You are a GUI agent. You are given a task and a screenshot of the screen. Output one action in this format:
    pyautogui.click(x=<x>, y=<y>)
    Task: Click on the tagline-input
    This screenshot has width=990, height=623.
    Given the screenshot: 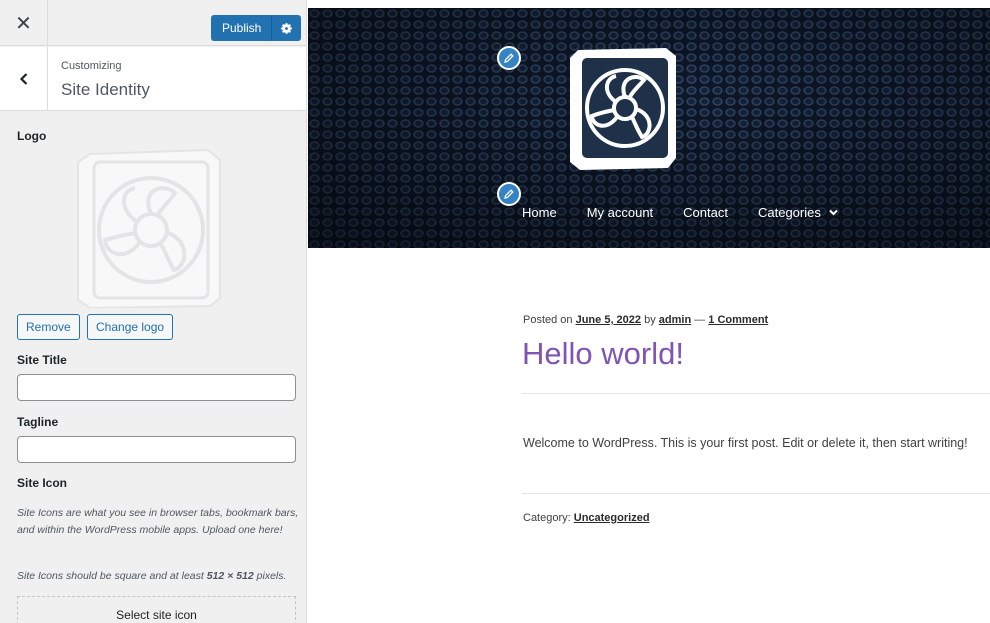 What is the action you would take?
    pyautogui.click(x=156, y=449)
    